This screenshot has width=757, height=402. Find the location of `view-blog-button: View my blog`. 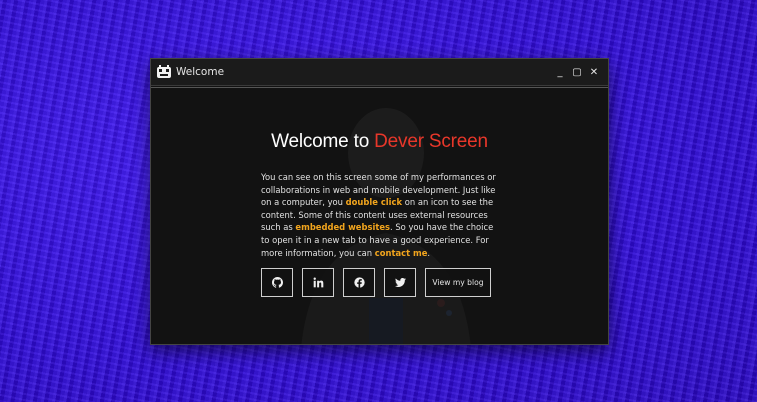

view-blog-button: View my blog is located at coordinates (458, 282).